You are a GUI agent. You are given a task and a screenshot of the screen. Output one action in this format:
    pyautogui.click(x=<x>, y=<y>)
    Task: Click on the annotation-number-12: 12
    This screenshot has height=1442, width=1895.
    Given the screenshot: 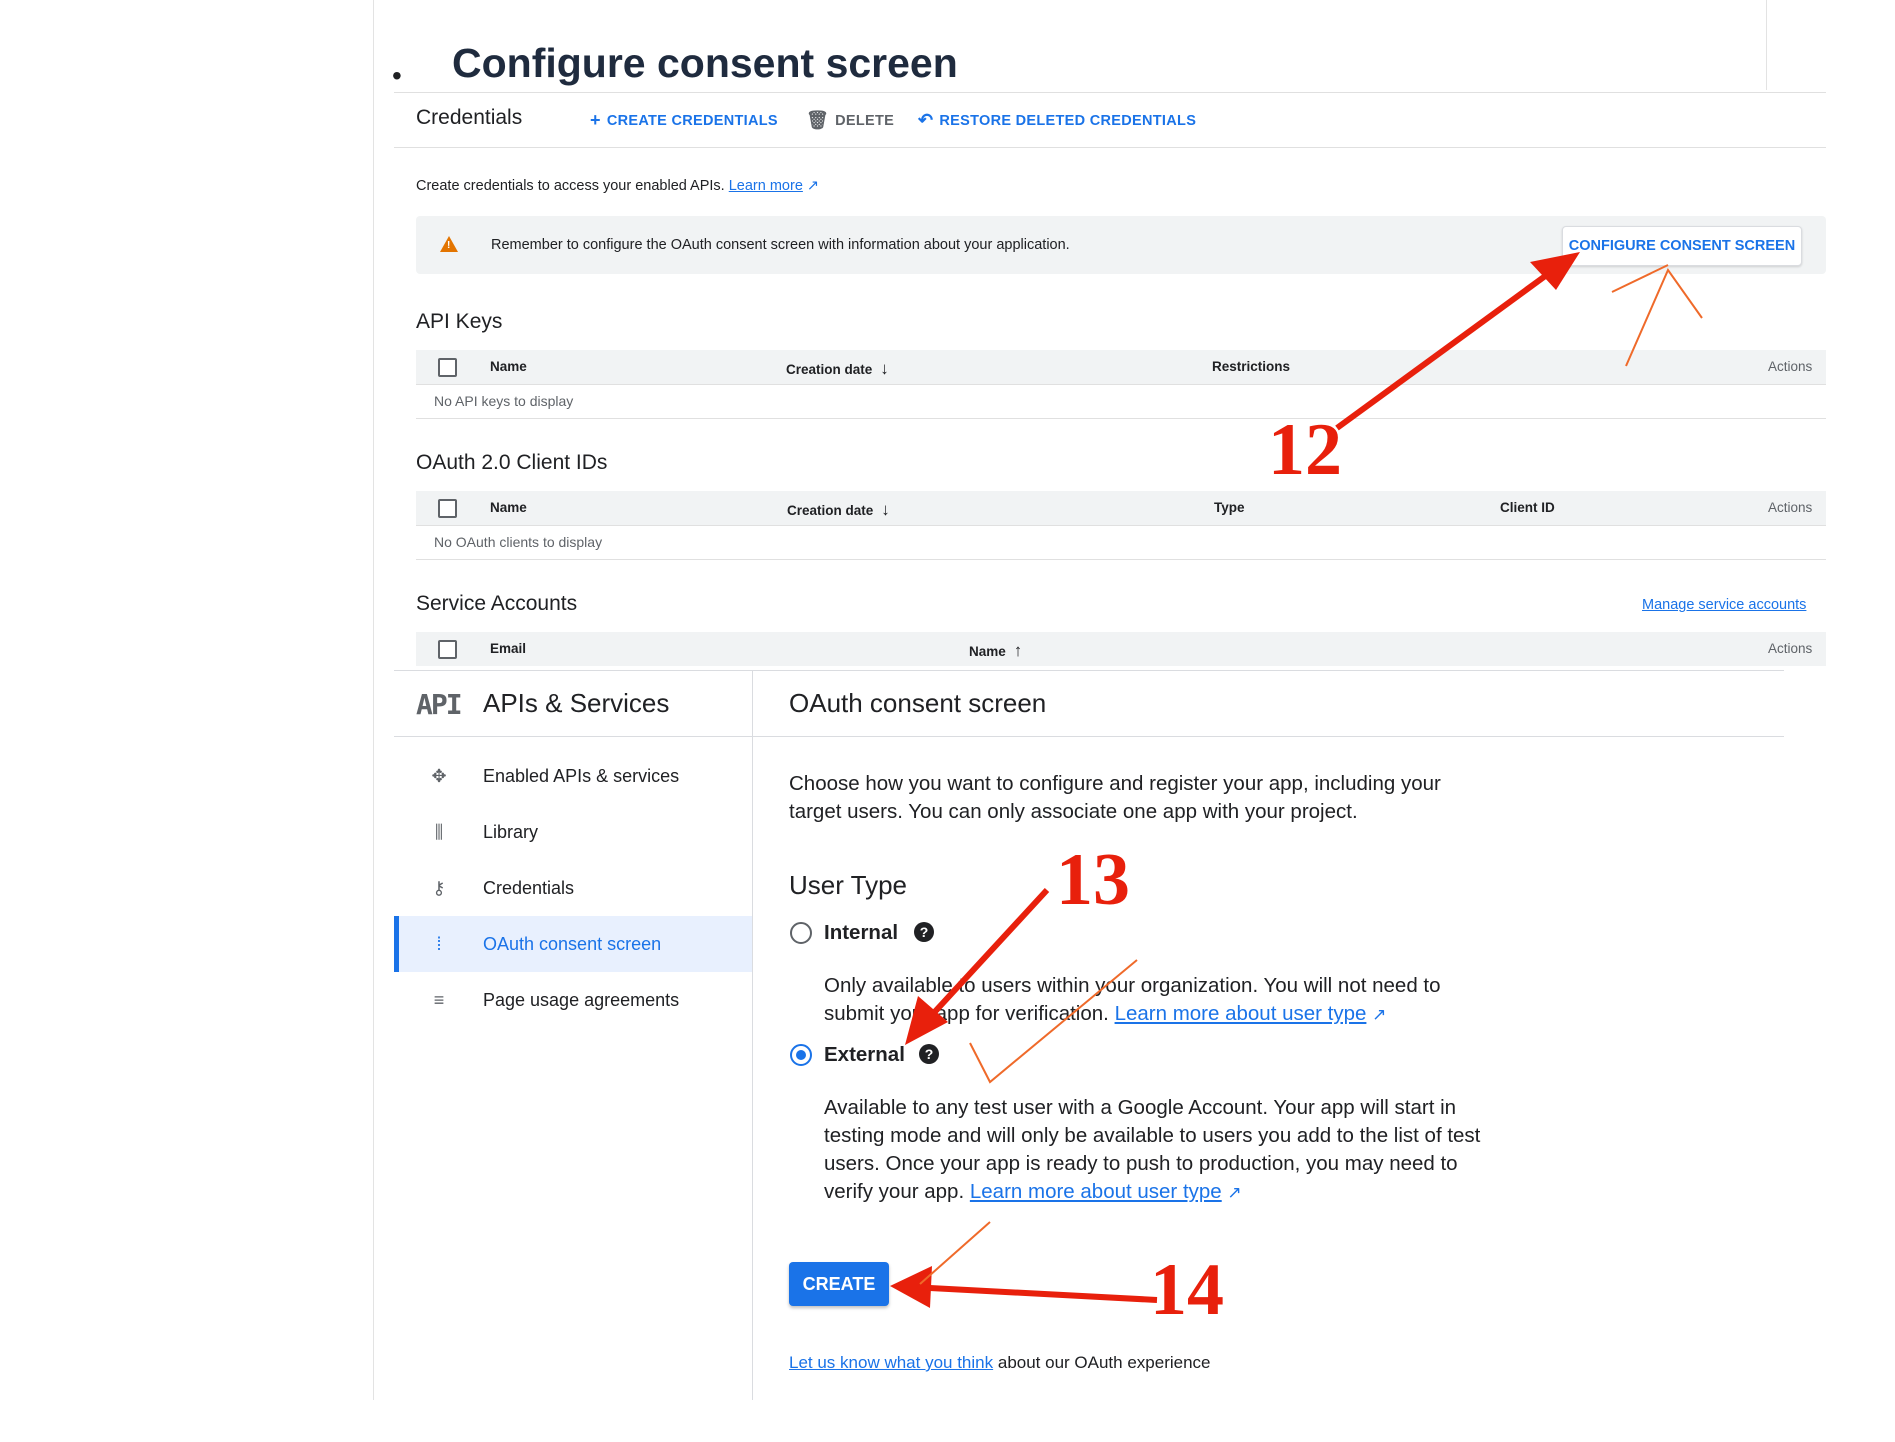 What is the action you would take?
    pyautogui.click(x=1305, y=450)
    